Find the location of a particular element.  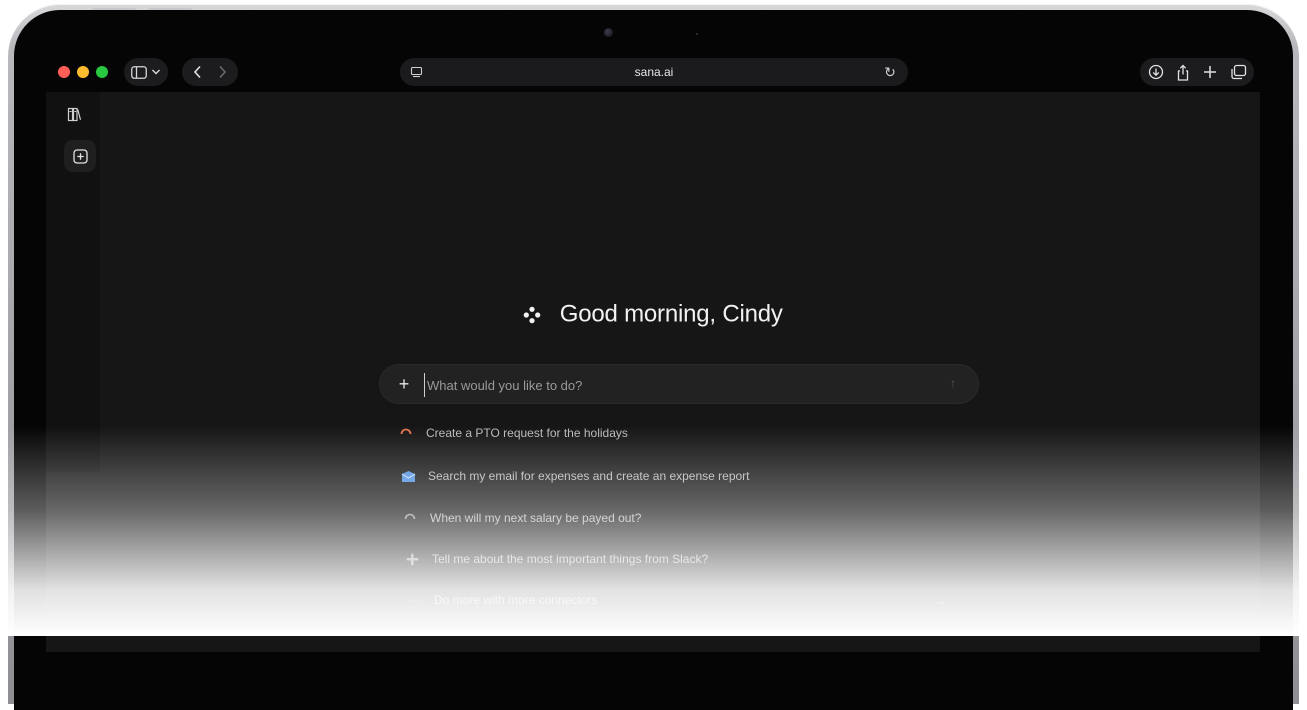

browser-toolbar: sana.ai ↻ is located at coordinates (653, 72).